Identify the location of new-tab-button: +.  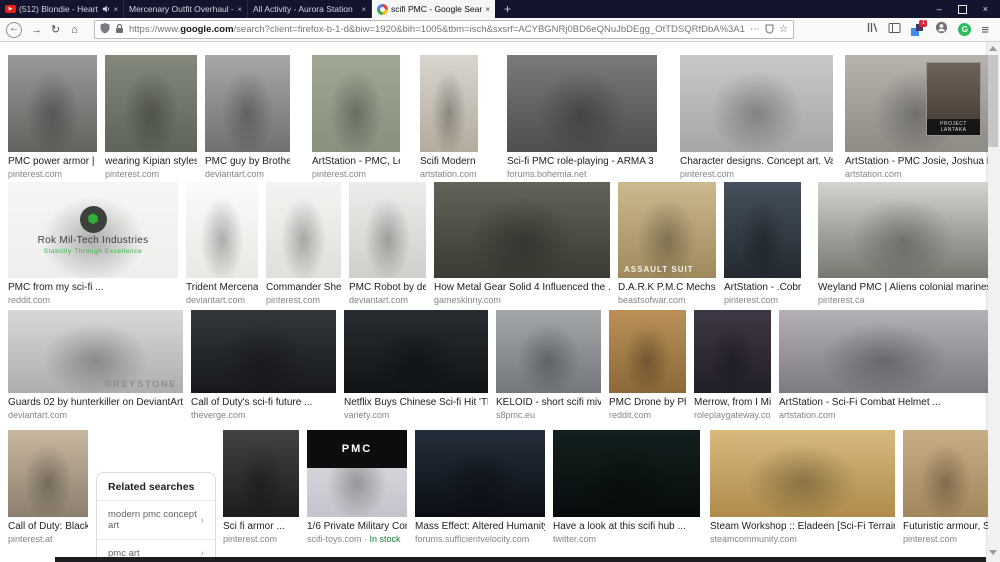
(507, 9).